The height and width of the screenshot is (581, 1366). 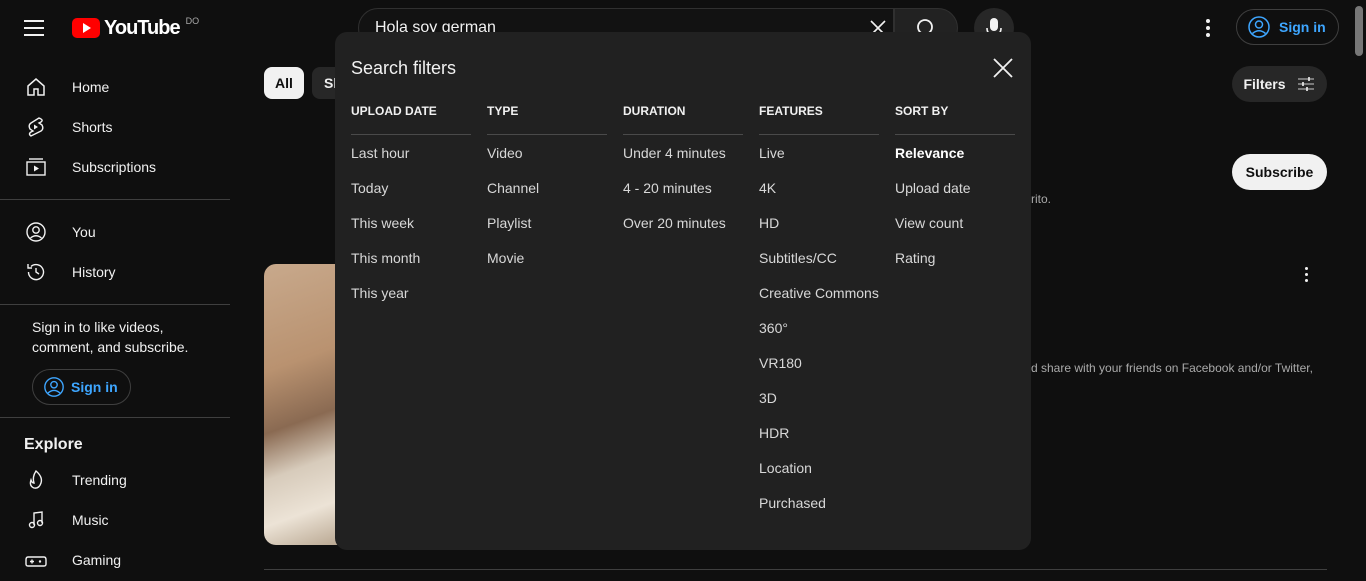 What do you see at coordinates (99, 480) in the screenshot?
I see `sidebar-item-label: Trending` at bounding box center [99, 480].